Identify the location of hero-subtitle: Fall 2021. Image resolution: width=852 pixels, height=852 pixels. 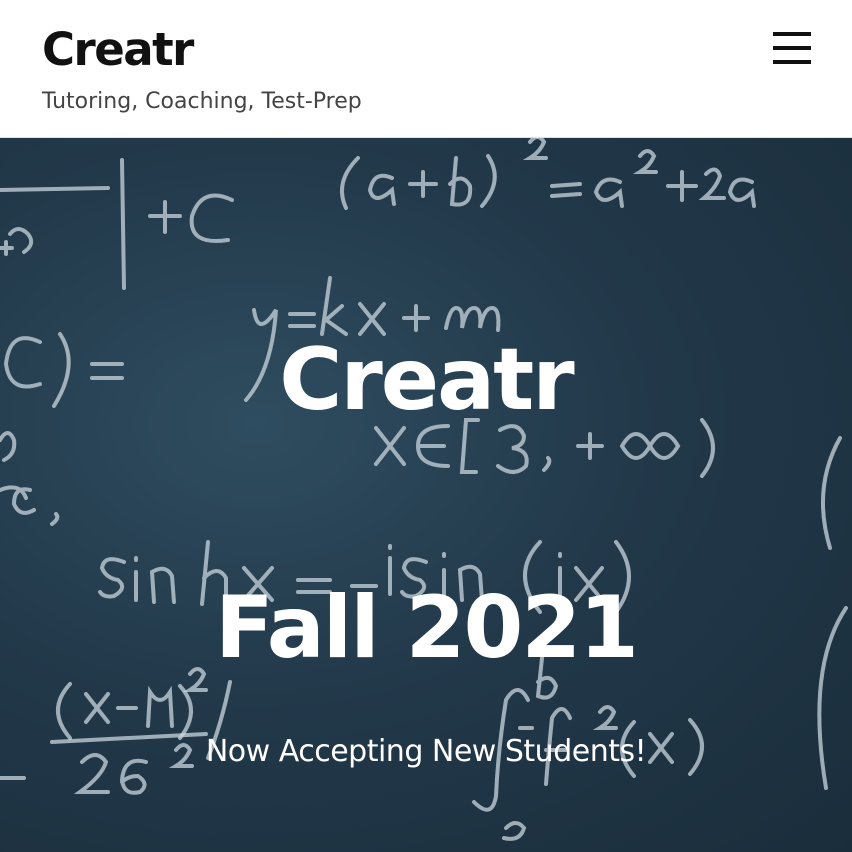
(427, 628).